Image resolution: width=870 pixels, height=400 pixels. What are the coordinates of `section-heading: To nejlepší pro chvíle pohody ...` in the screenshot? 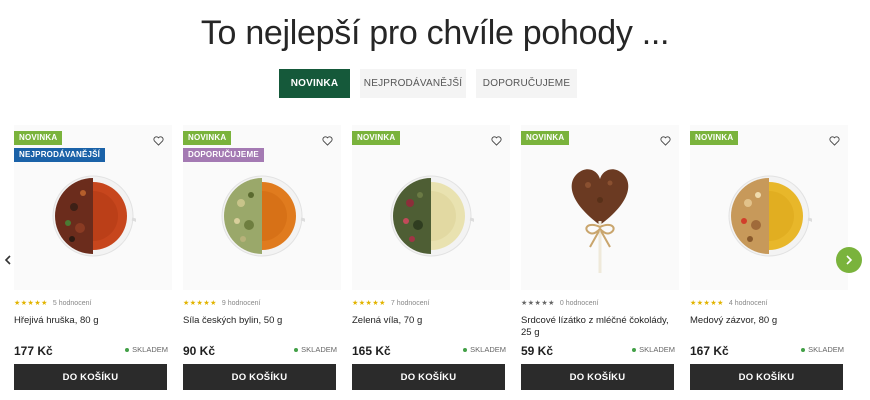 It's located at (435, 33).